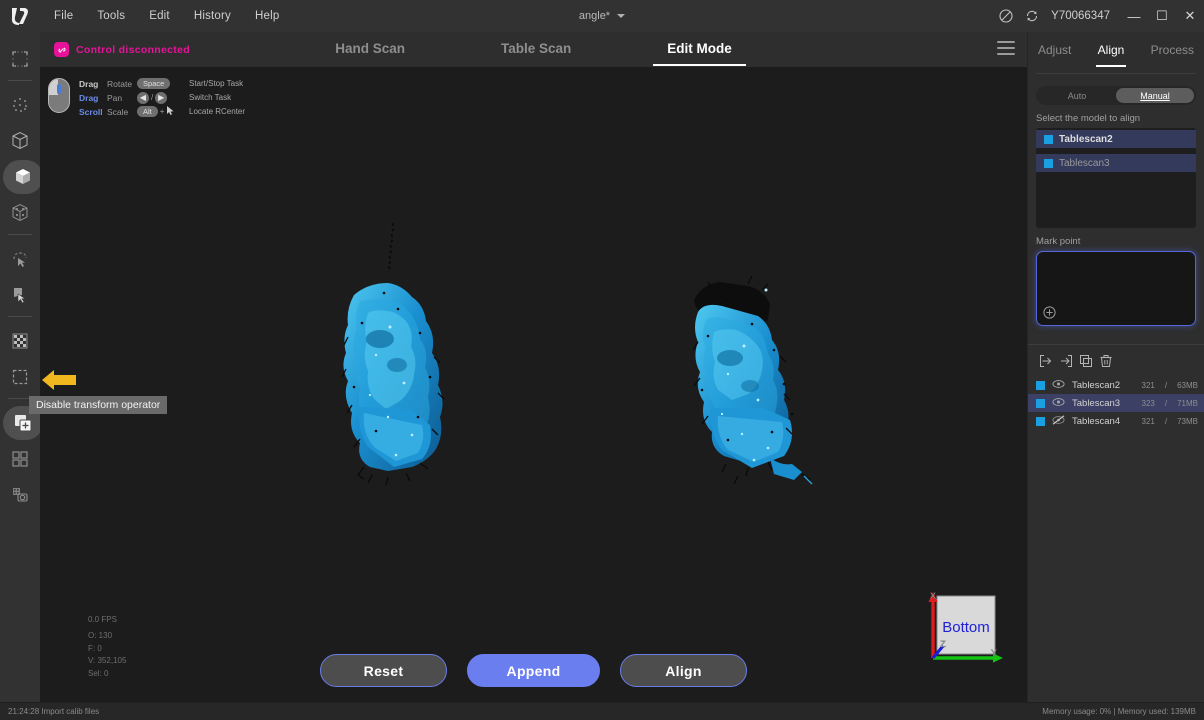 This screenshot has width=1204, height=720. What do you see at coordinates (1086, 139) in the screenshot?
I see `model-select-label: Tablescan2` at bounding box center [1086, 139].